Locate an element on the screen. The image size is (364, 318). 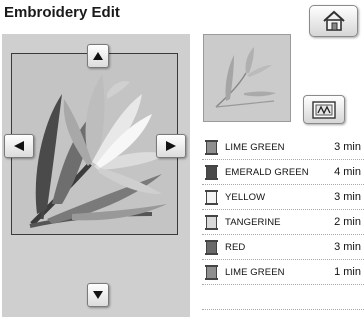
move-right-button is located at coordinates (171, 146).